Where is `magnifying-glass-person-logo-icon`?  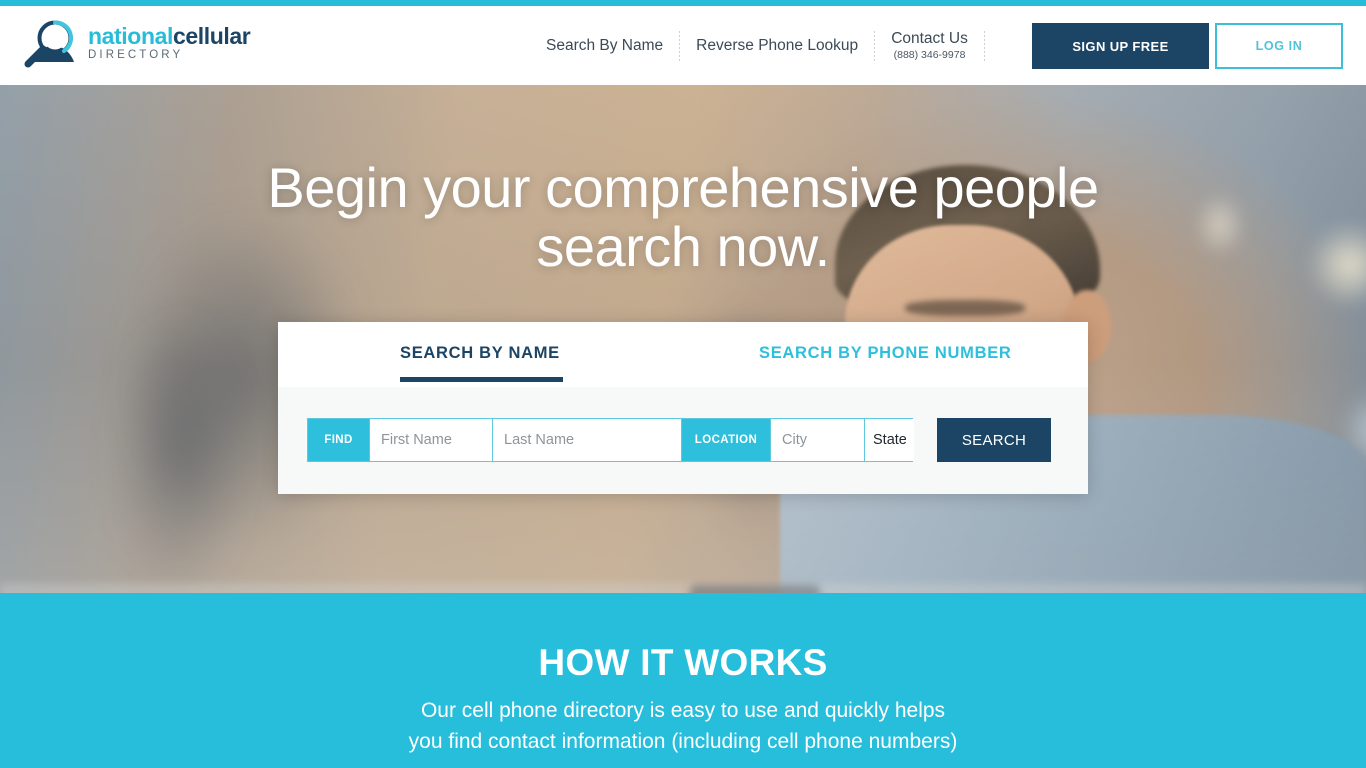
magnifying-glass-person-logo-icon is located at coordinates (53, 43).